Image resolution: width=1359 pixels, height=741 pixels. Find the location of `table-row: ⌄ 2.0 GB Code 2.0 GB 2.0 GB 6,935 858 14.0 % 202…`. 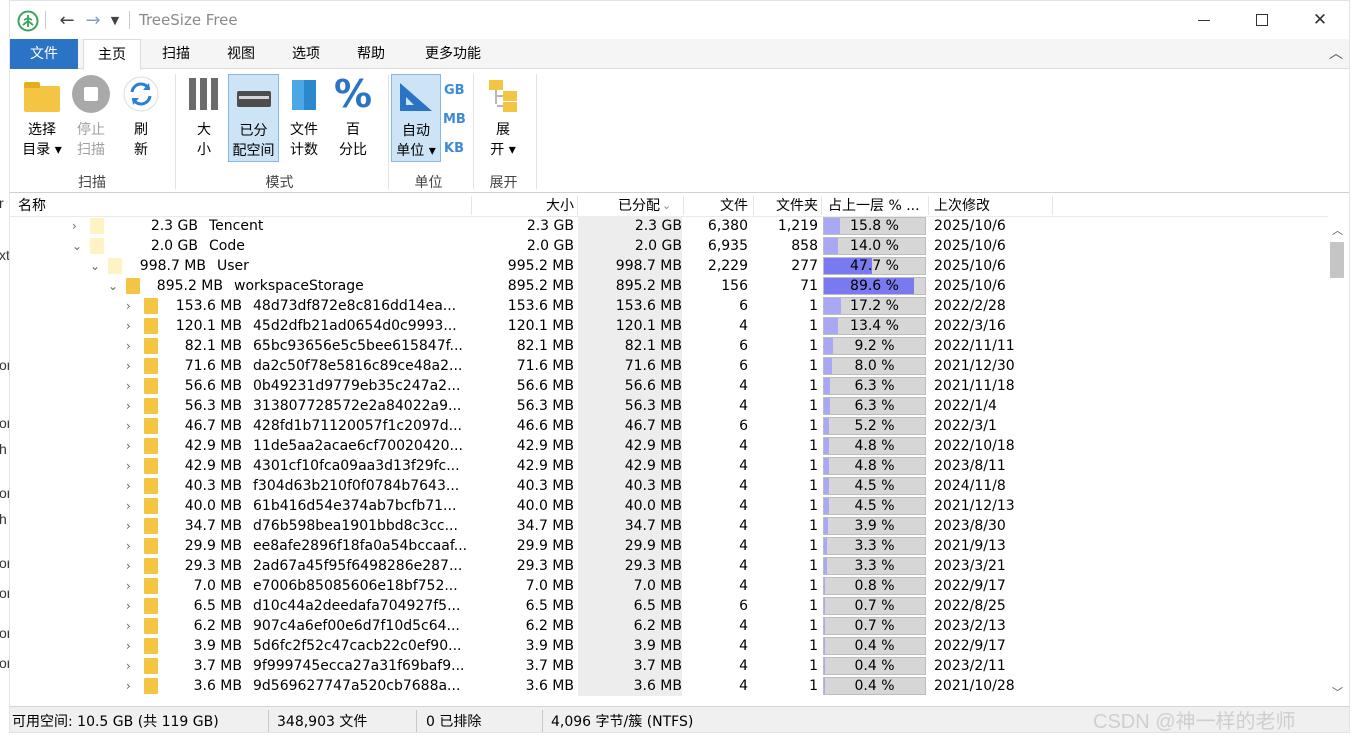

table-row: ⌄ 2.0 GB Code 2.0 GB 2.0 GB 6,935 858 14.0 % 202… is located at coordinates (669, 246).